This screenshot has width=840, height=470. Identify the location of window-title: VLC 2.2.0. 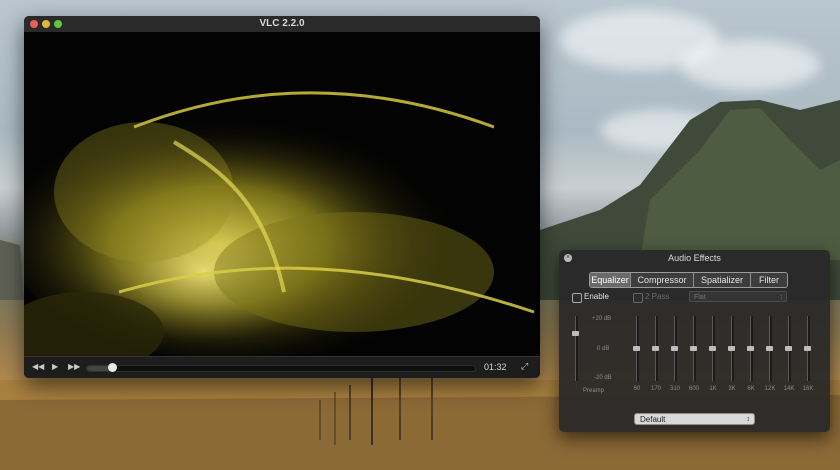
(282, 23).